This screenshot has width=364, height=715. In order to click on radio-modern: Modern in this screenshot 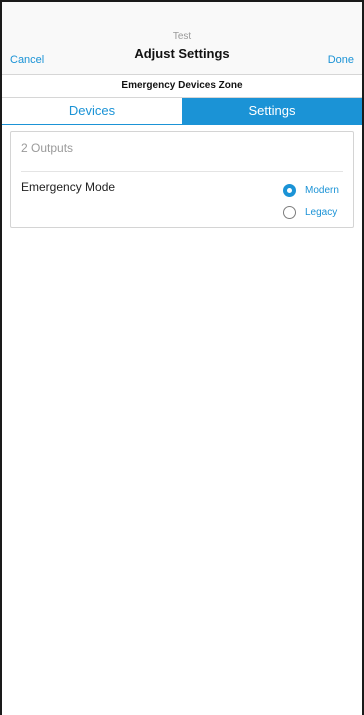, I will do `click(313, 190)`.